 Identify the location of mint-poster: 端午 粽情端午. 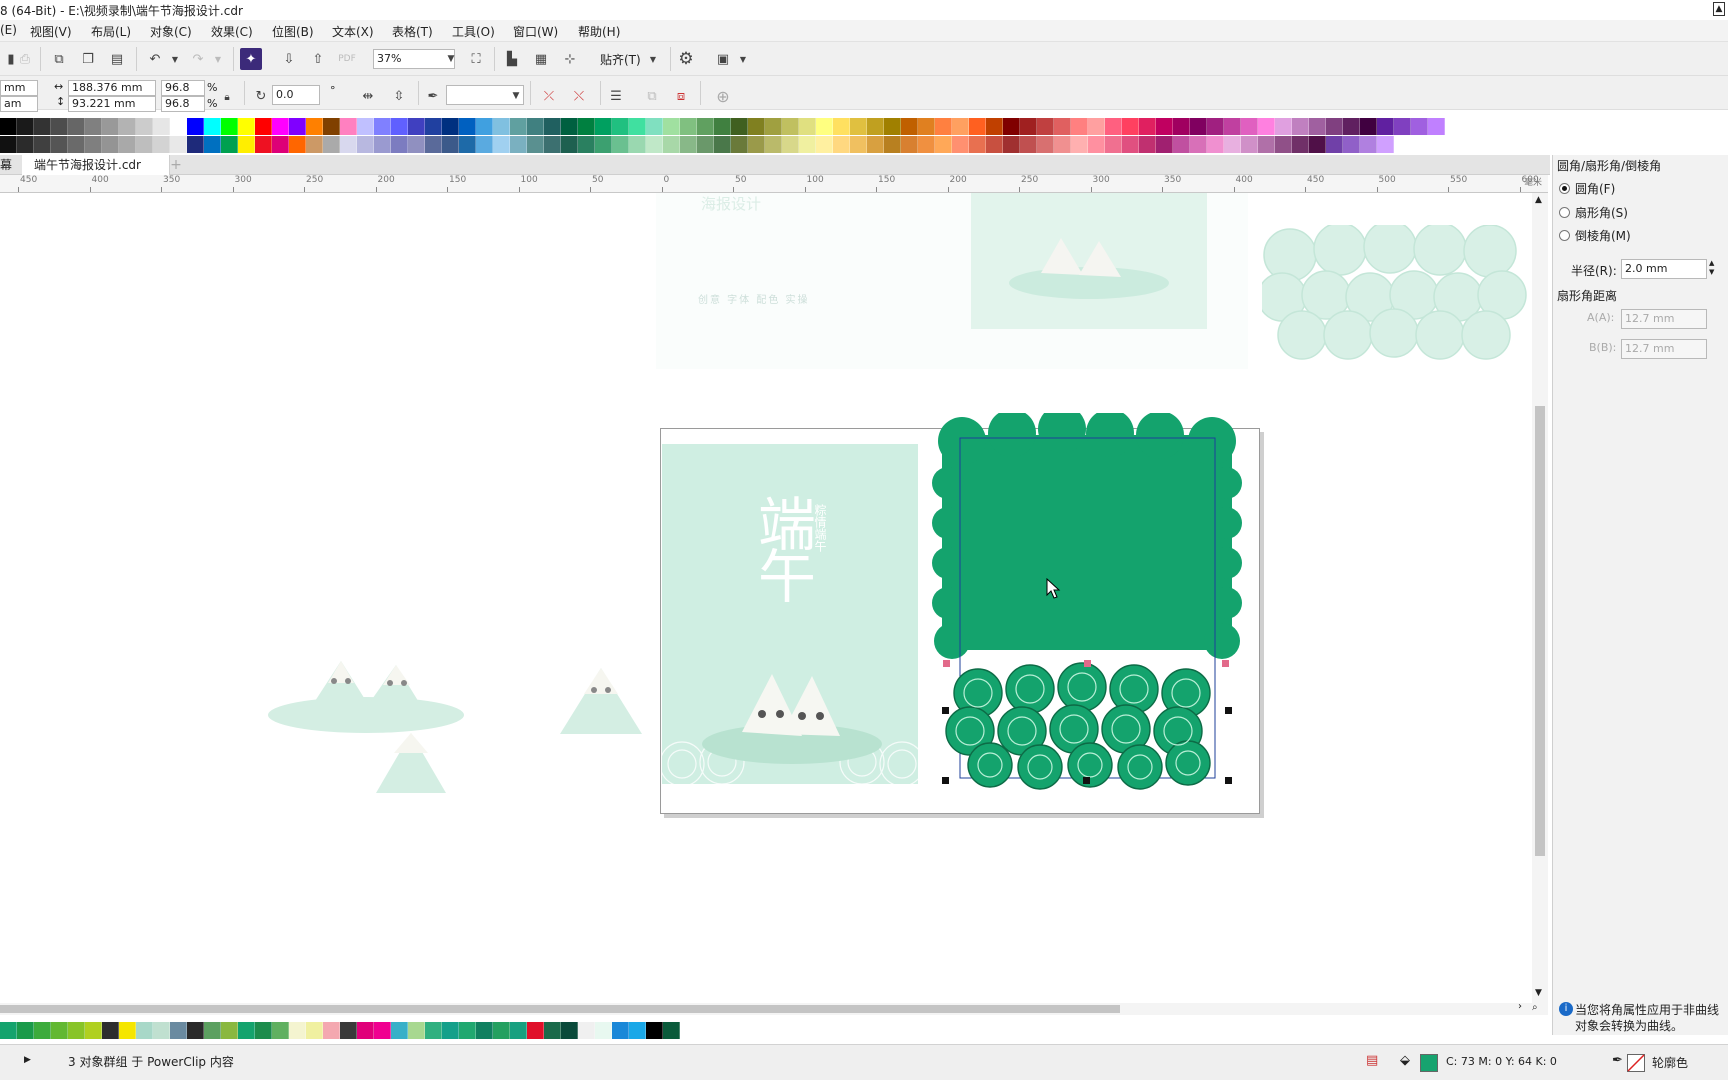
(790, 614).